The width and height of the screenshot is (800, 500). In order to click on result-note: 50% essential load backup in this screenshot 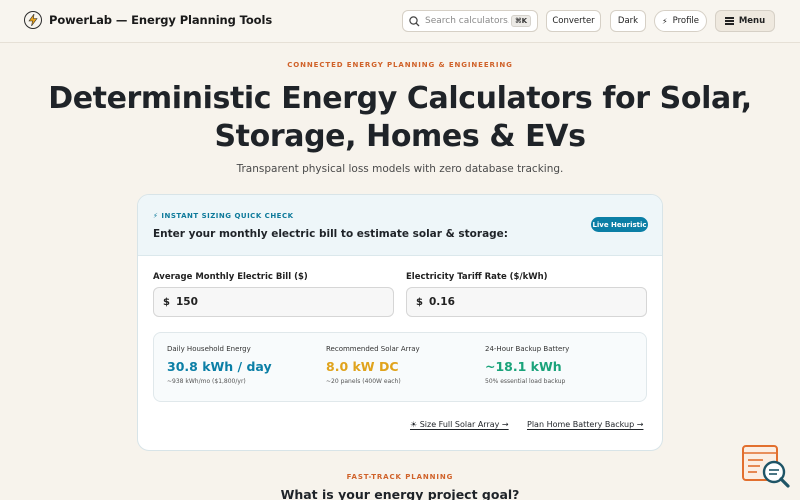, I will do `click(525, 381)`.